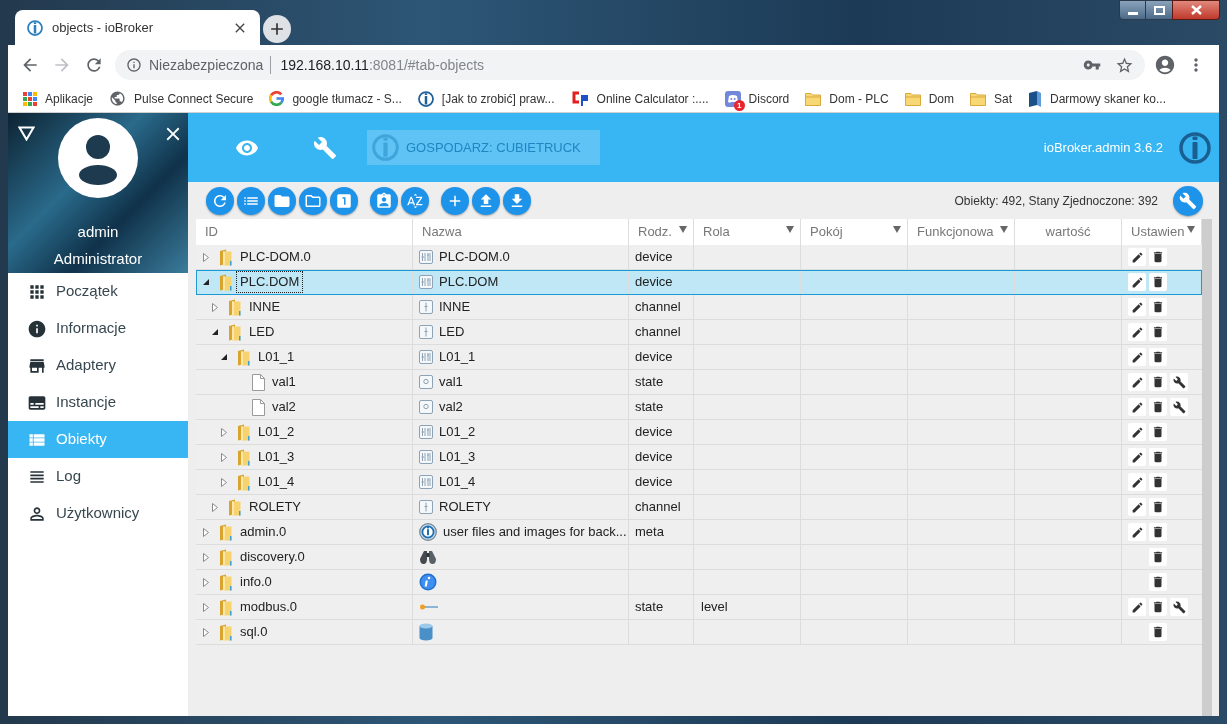 This screenshot has width=1227, height=724. I want to click on clipboard-person-button, so click(384, 200).